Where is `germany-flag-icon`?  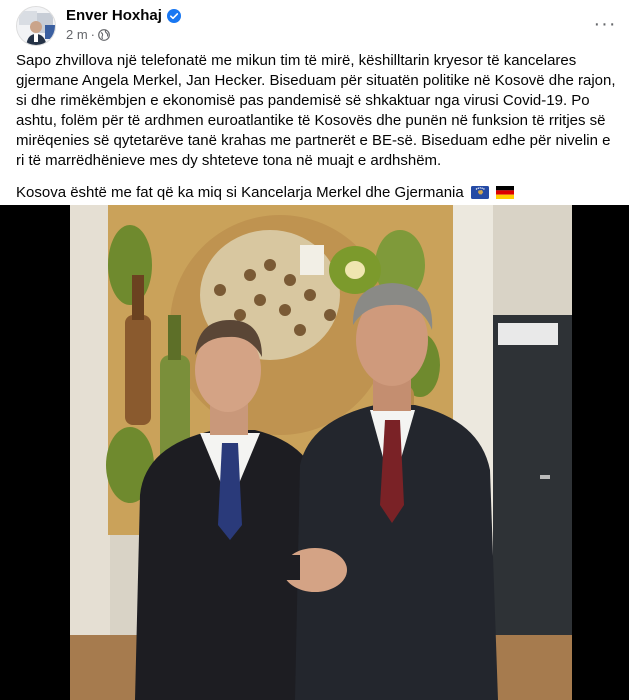 germany-flag-icon is located at coordinates (505, 195).